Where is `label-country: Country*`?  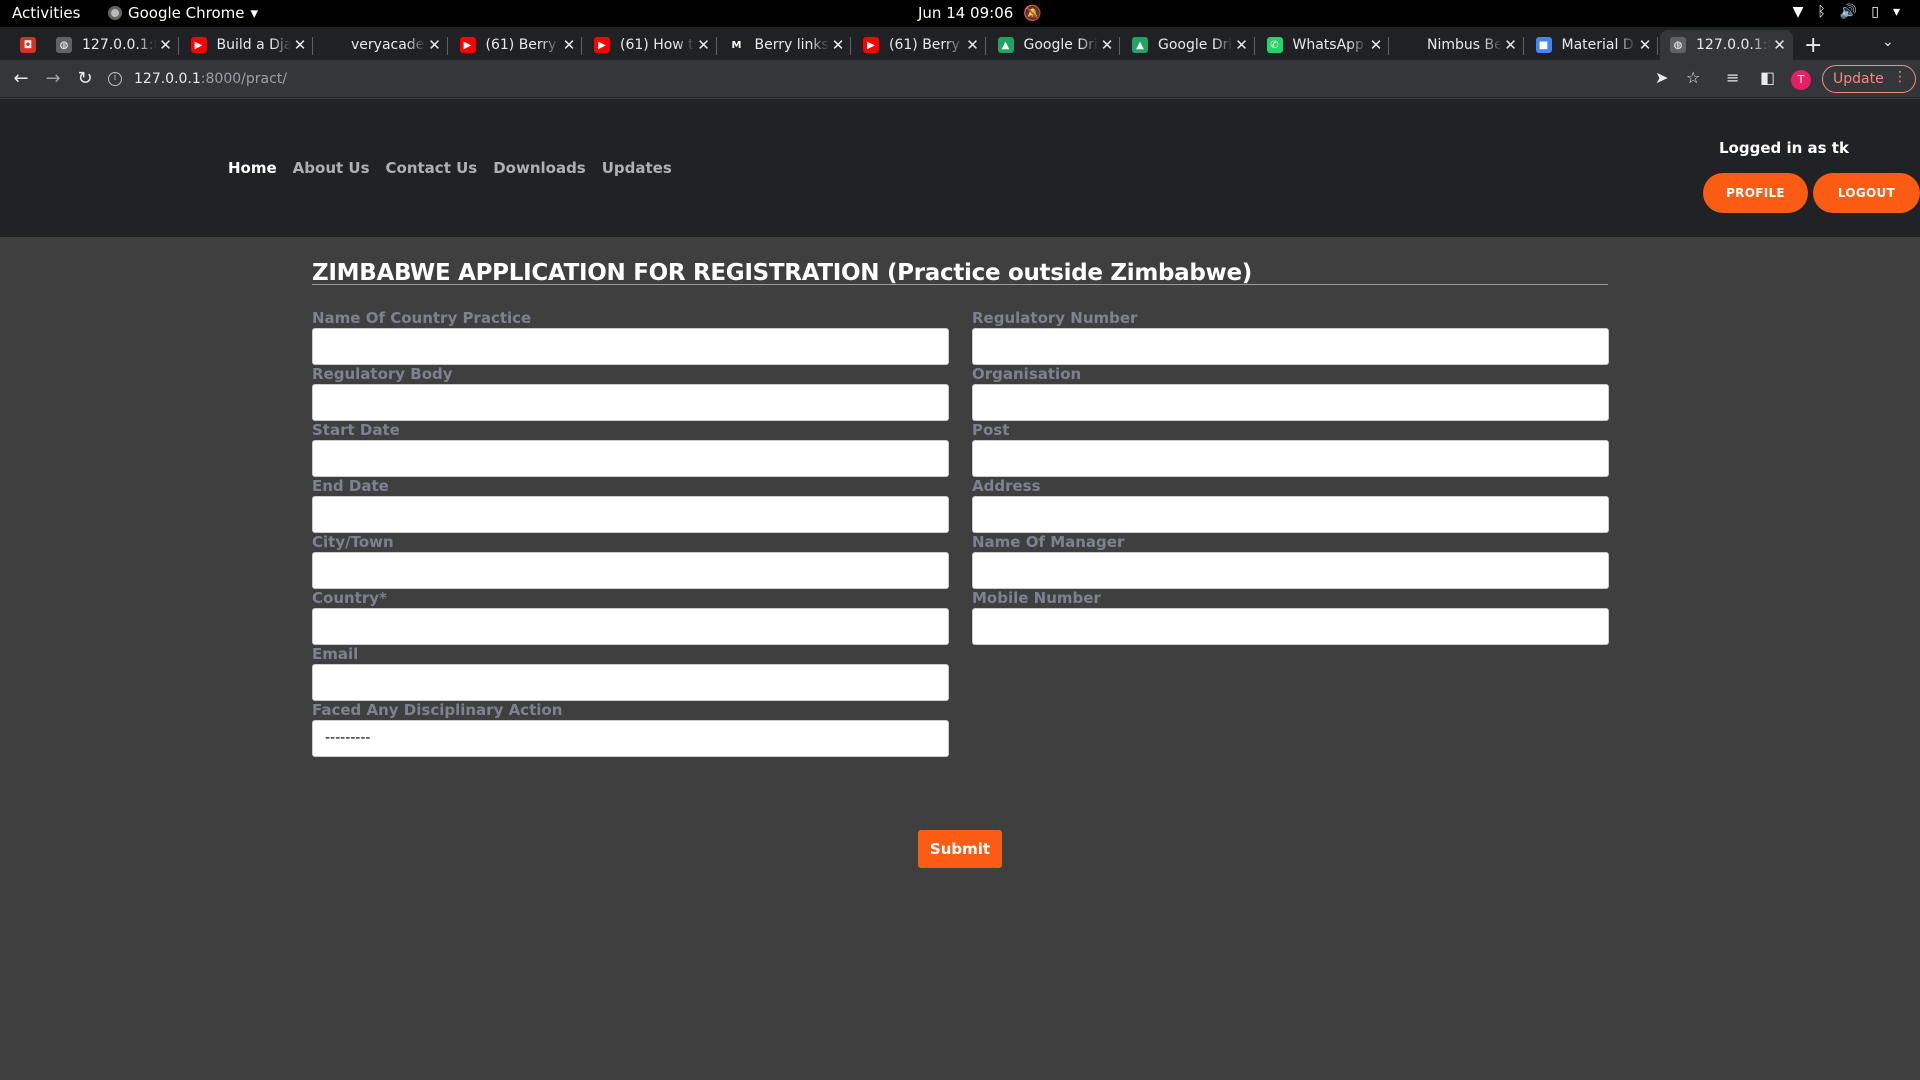 label-country: Country* is located at coordinates (349, 598).